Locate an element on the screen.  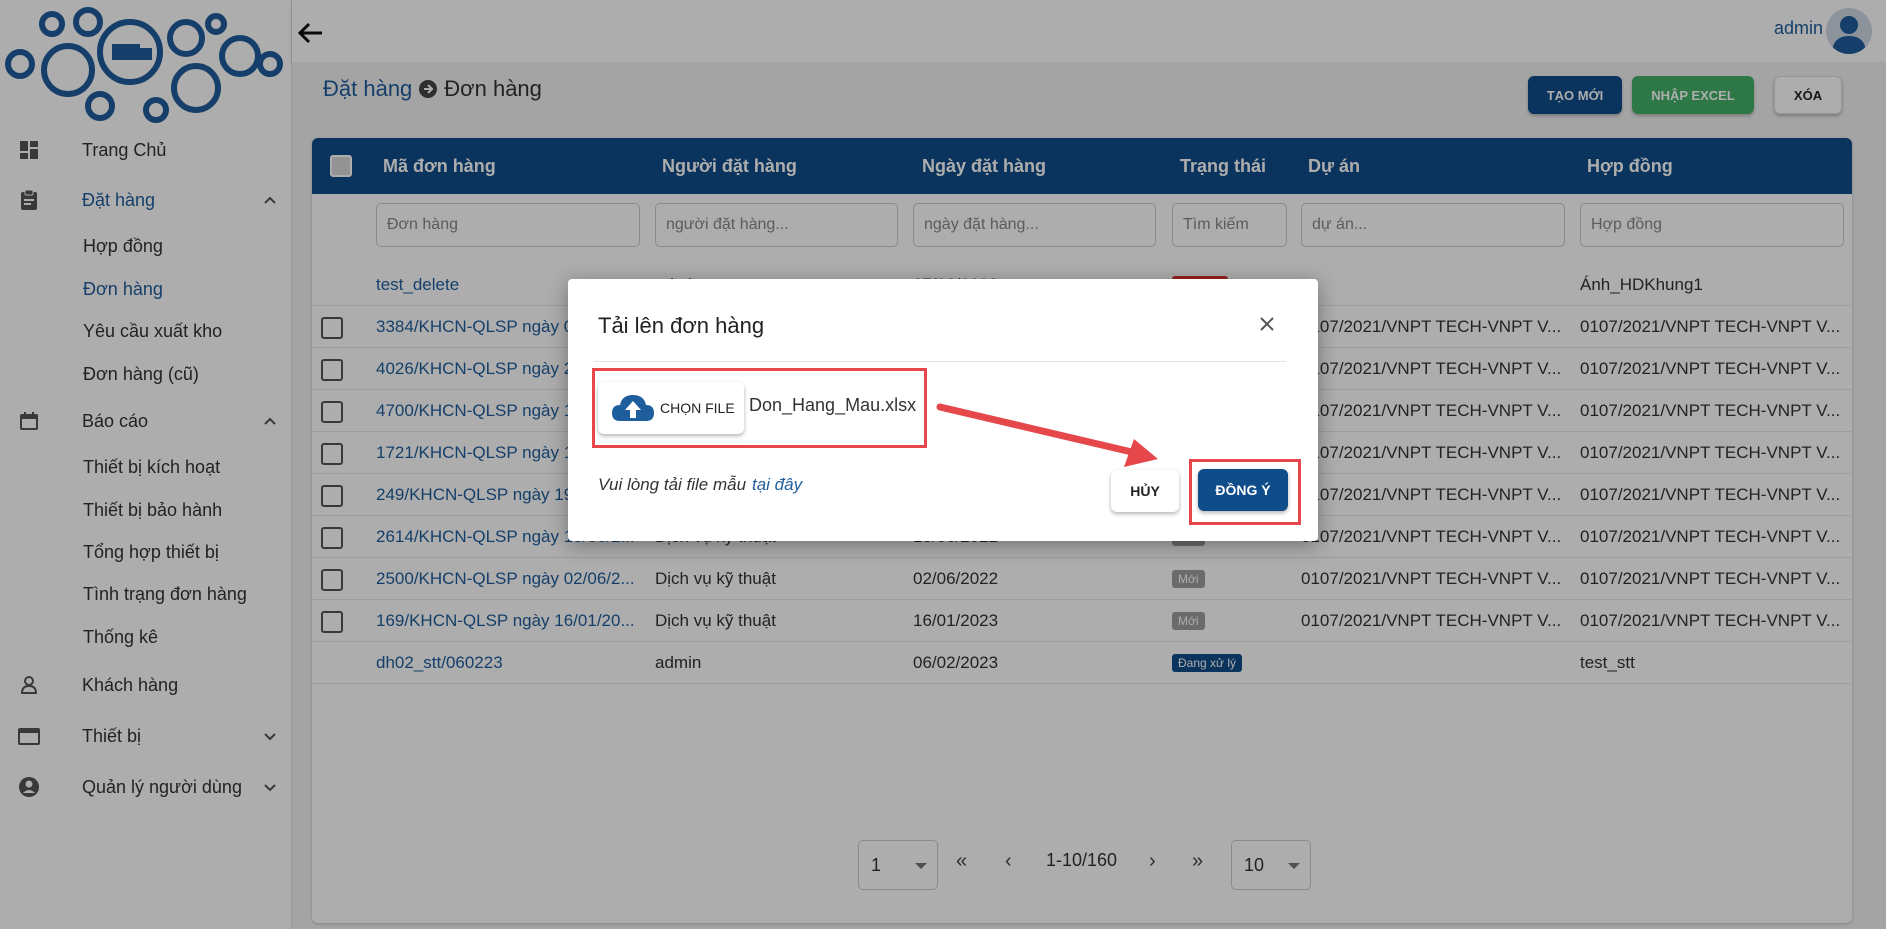
cloud-upload-icon is located at coordinates (633, 408).